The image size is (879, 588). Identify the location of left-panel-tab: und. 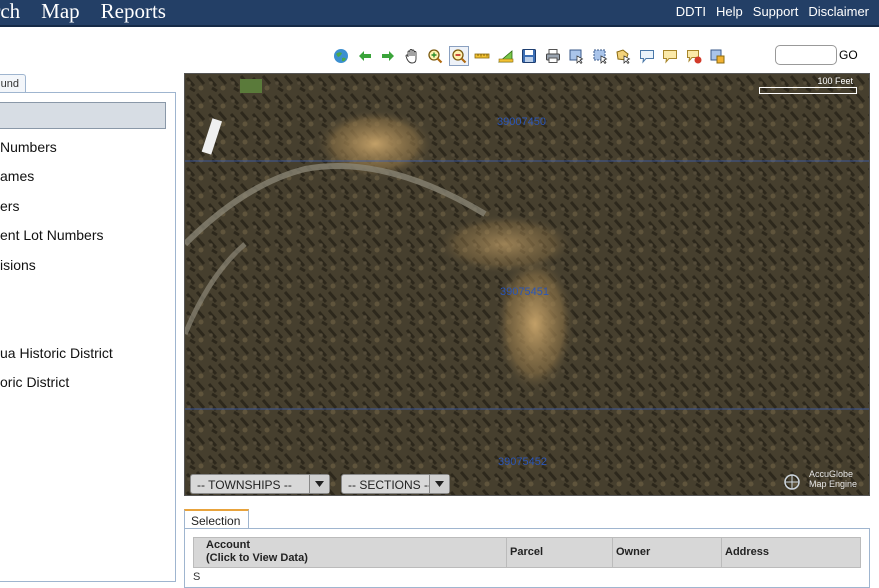
(13, 83).